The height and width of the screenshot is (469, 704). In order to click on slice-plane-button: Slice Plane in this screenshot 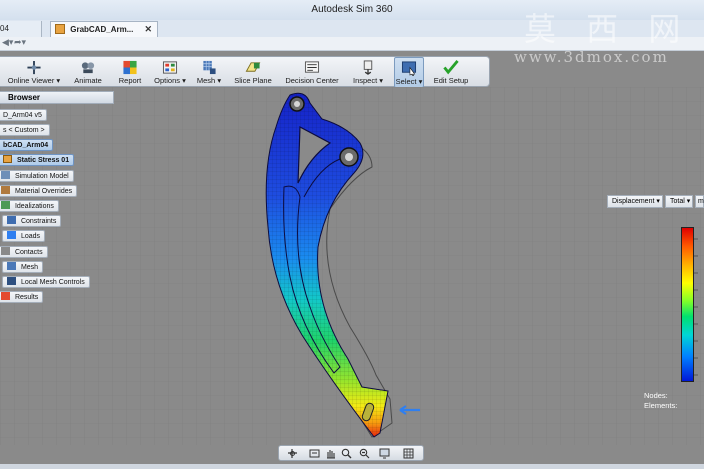, I will do `click(253, 72)`.